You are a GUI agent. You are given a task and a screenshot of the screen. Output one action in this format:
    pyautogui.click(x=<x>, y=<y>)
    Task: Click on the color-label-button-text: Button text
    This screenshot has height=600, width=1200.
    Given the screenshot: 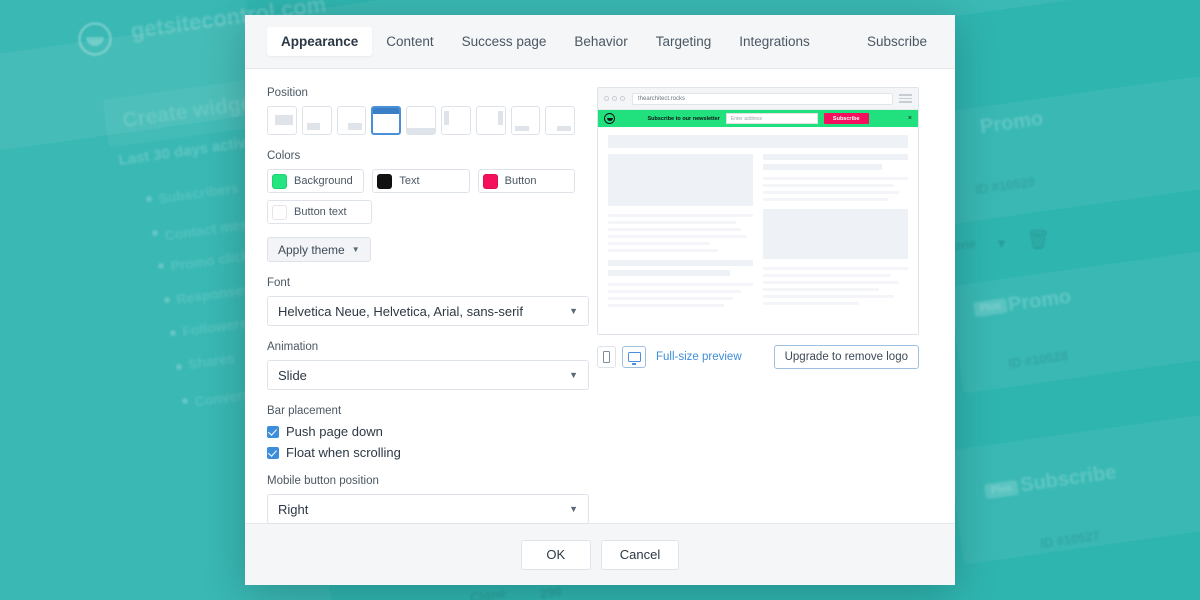 What is the action you would take?
    pyautogui.click(x=320, y=212)
    